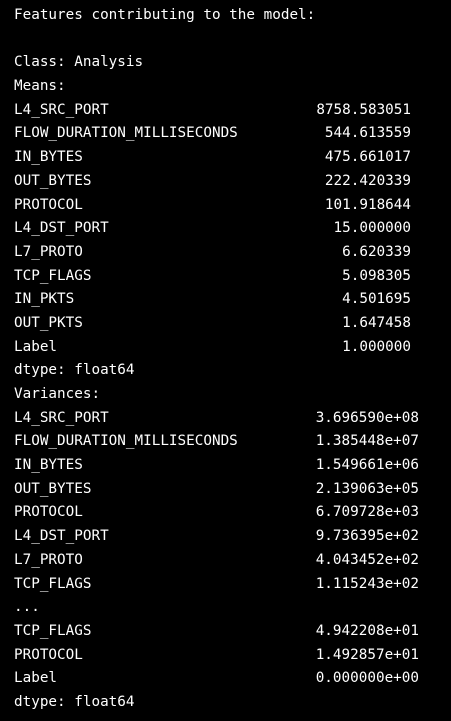  What do you see at coordinates (229, 490) in the screenshot?
I see `variances-row: OUT_BYTES 2.139063e+05` at bounding box center [229, 490].